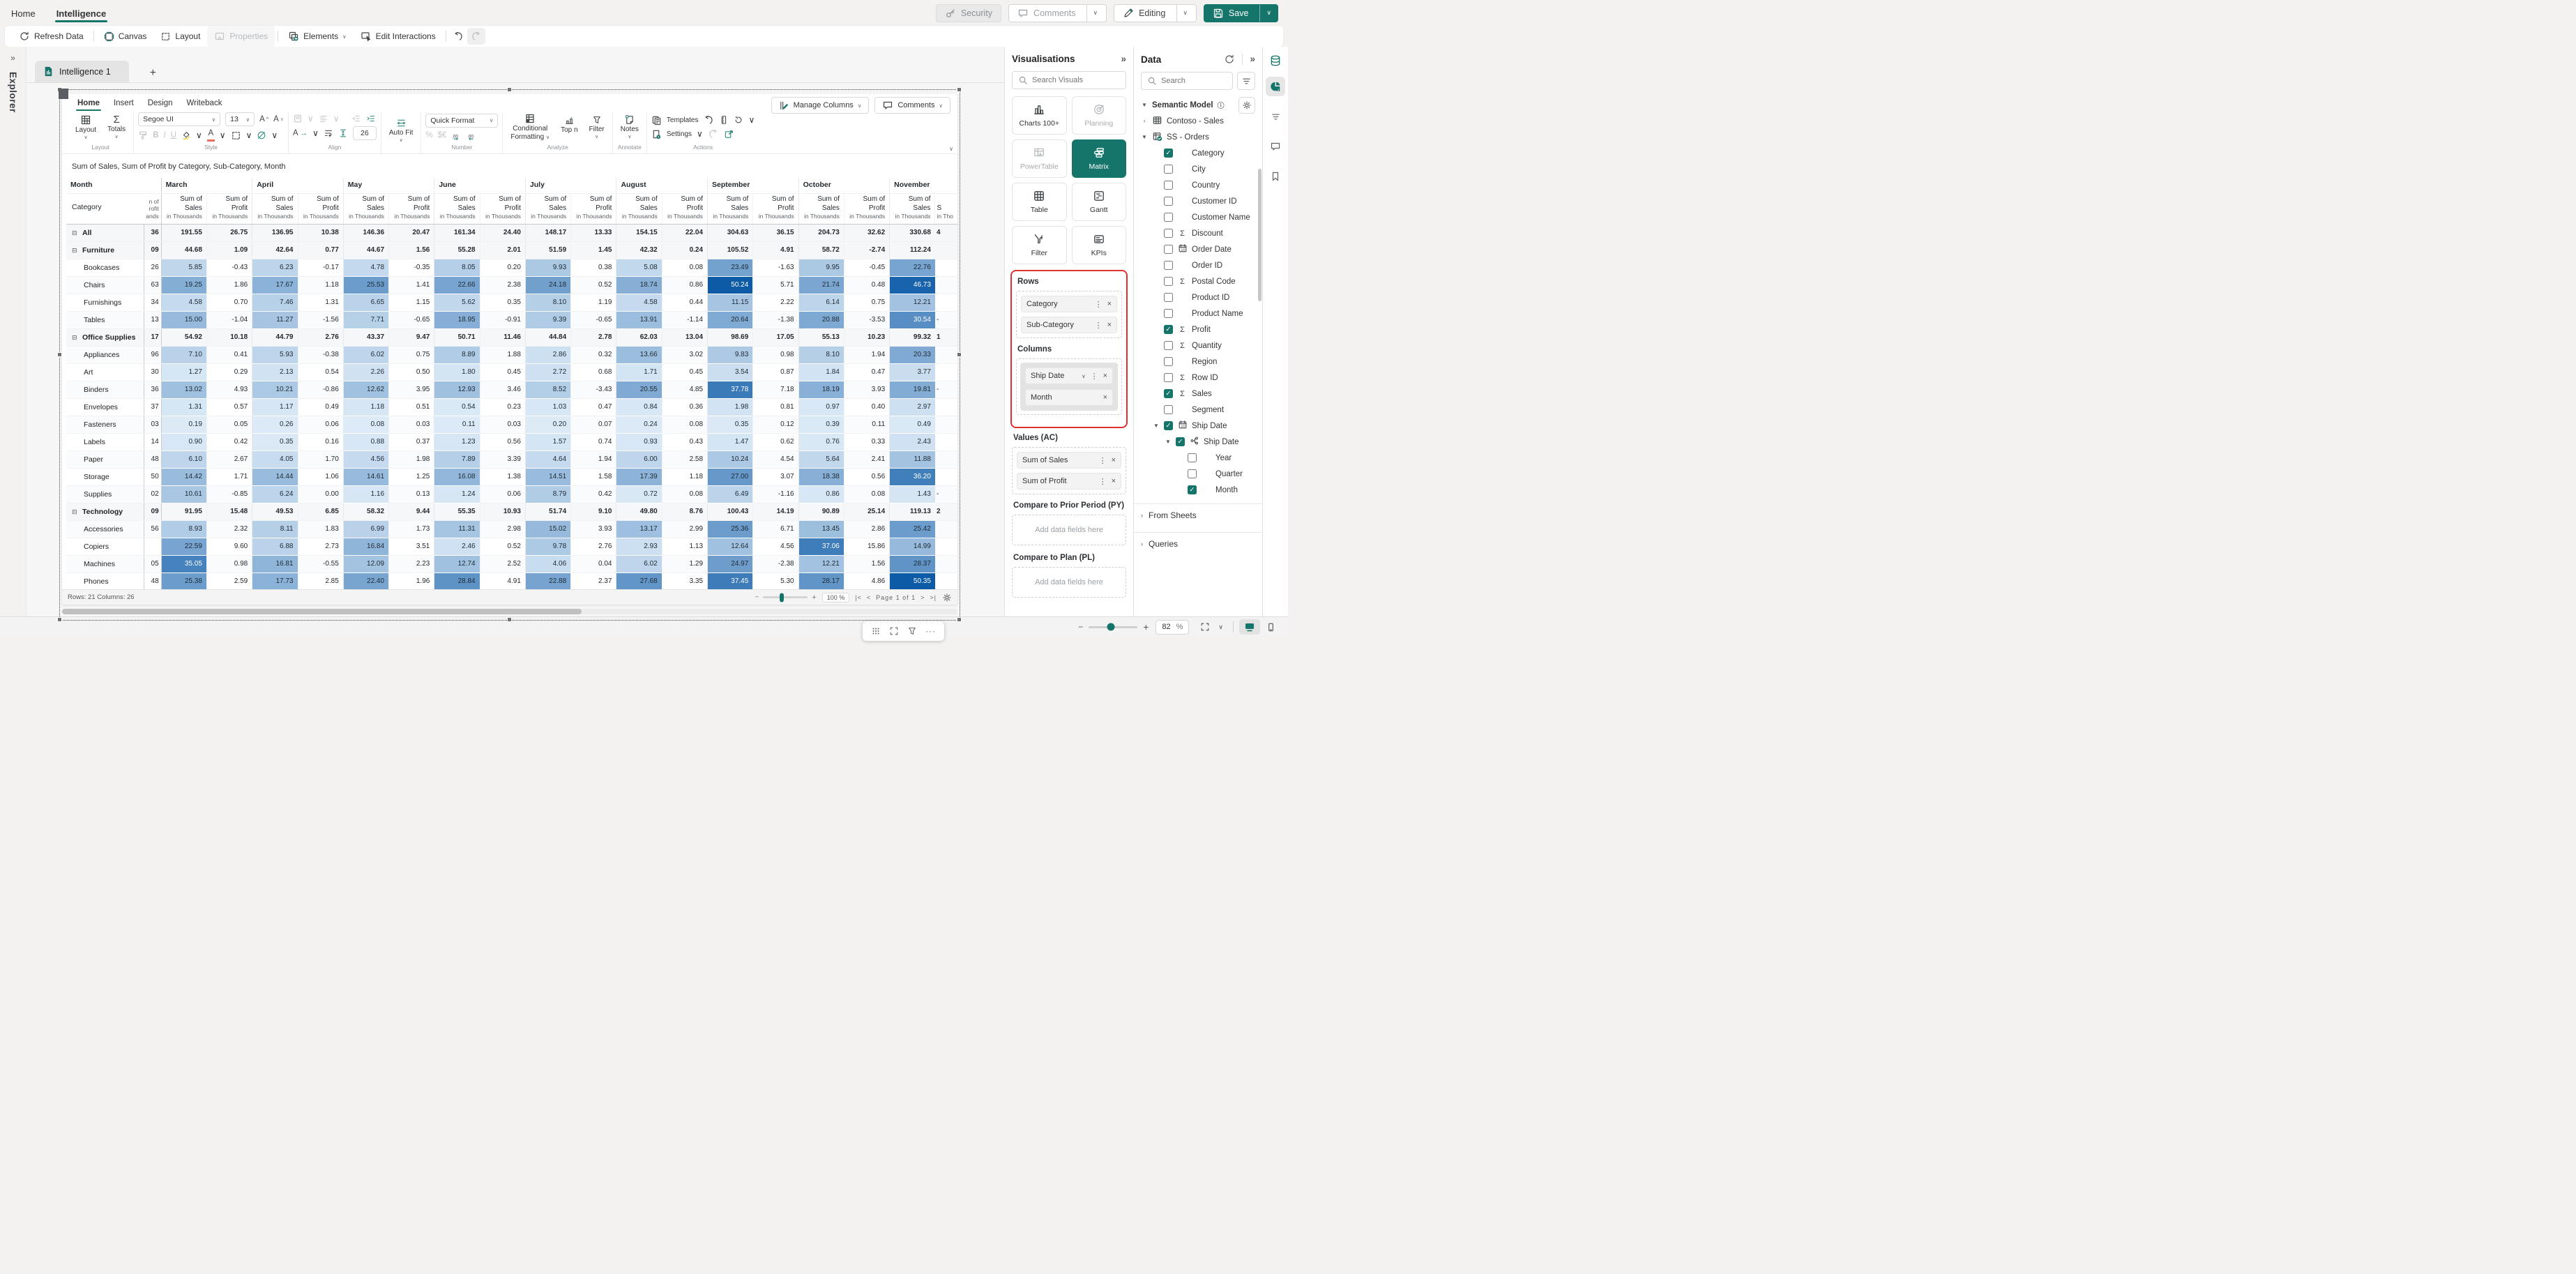  Describe the element at coordinates (503, 442) in the screenshot. I see `matrix-cell: 0.56` at that location.